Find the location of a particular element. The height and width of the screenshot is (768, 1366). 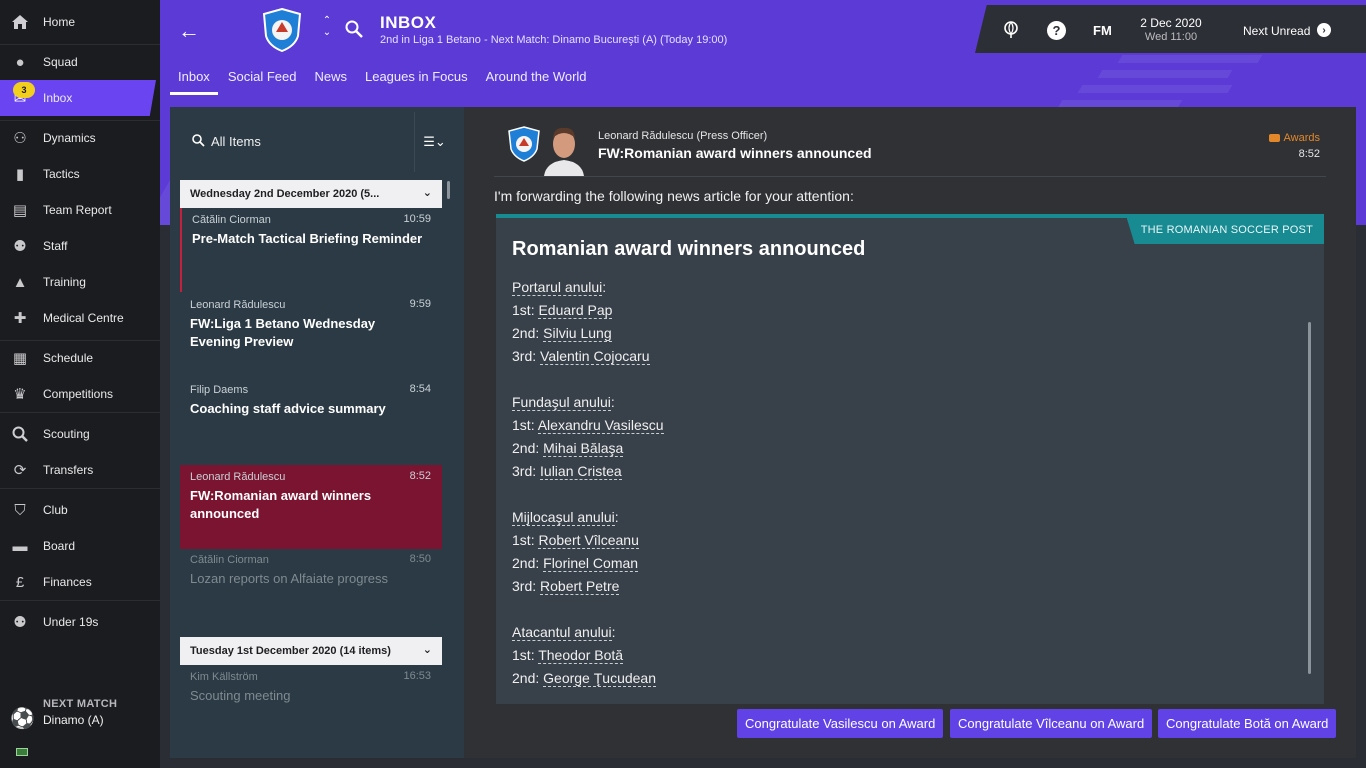

congratulate-bota-button: Congratulate Botă on Award is located at coordinates (1247, 723).